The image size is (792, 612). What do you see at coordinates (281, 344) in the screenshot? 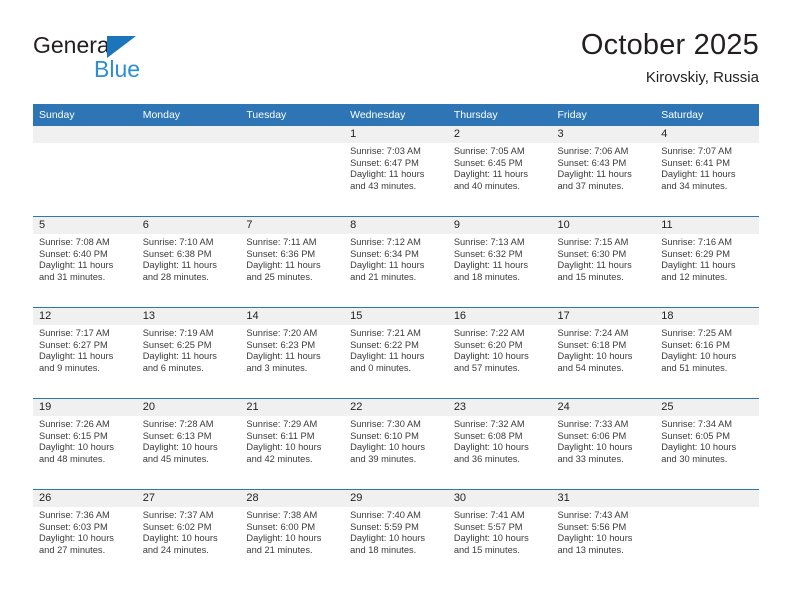
I see `sunset-time: Sunset: 6:23 PM` at bounding box center [281, 344].